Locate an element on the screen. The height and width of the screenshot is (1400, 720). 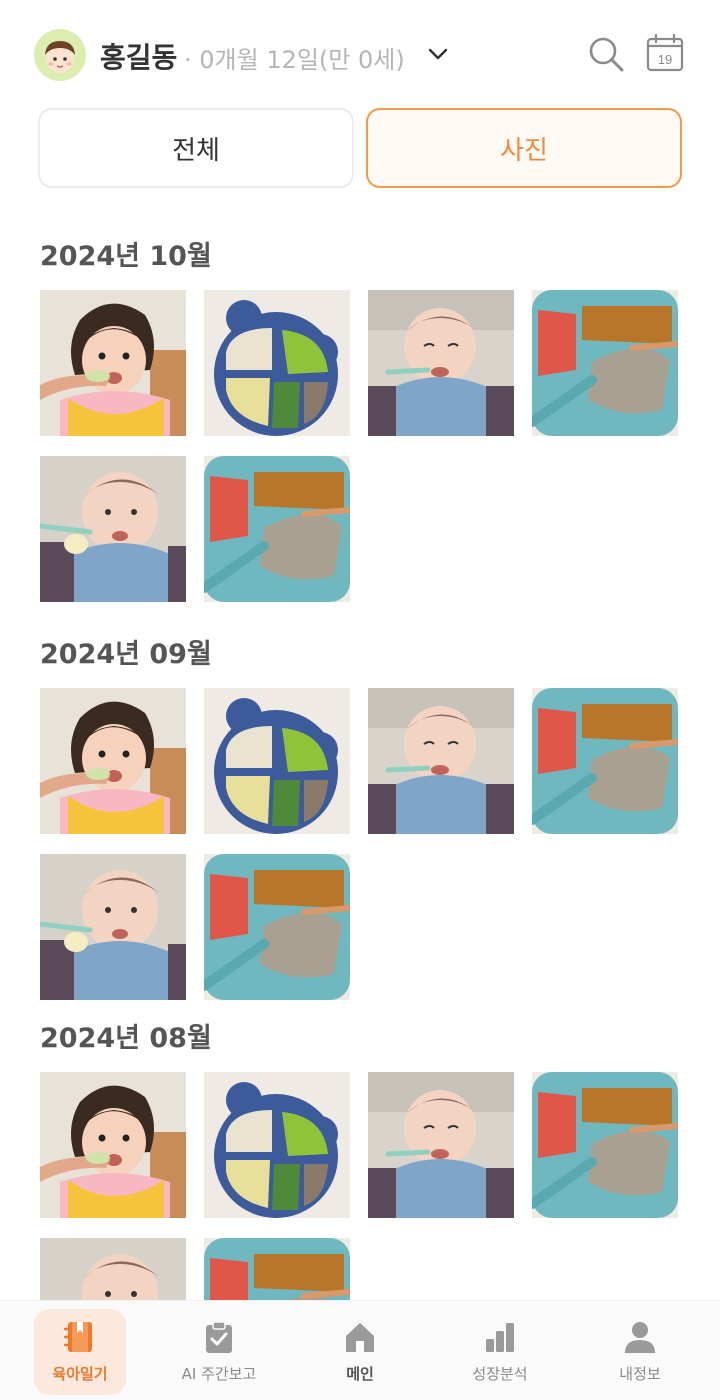
search-icon is located at coordinates (606, 54).